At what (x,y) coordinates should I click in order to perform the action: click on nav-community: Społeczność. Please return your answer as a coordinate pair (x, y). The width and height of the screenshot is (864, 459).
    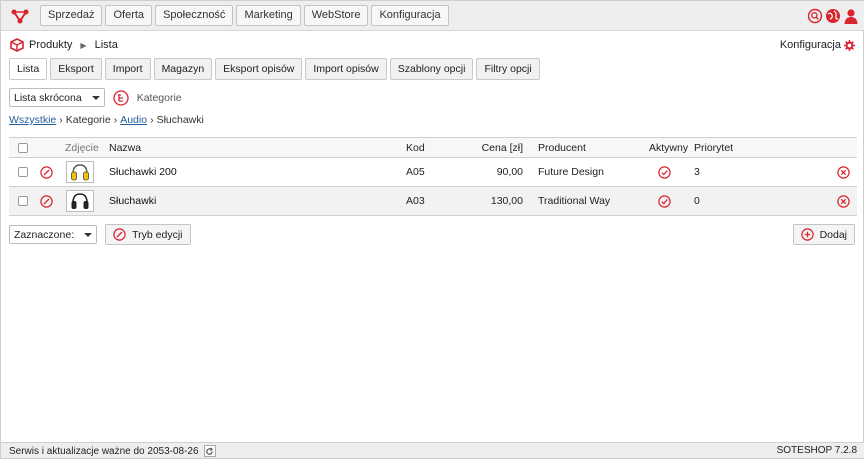
    Looking at the image, I should click on (194, 15).